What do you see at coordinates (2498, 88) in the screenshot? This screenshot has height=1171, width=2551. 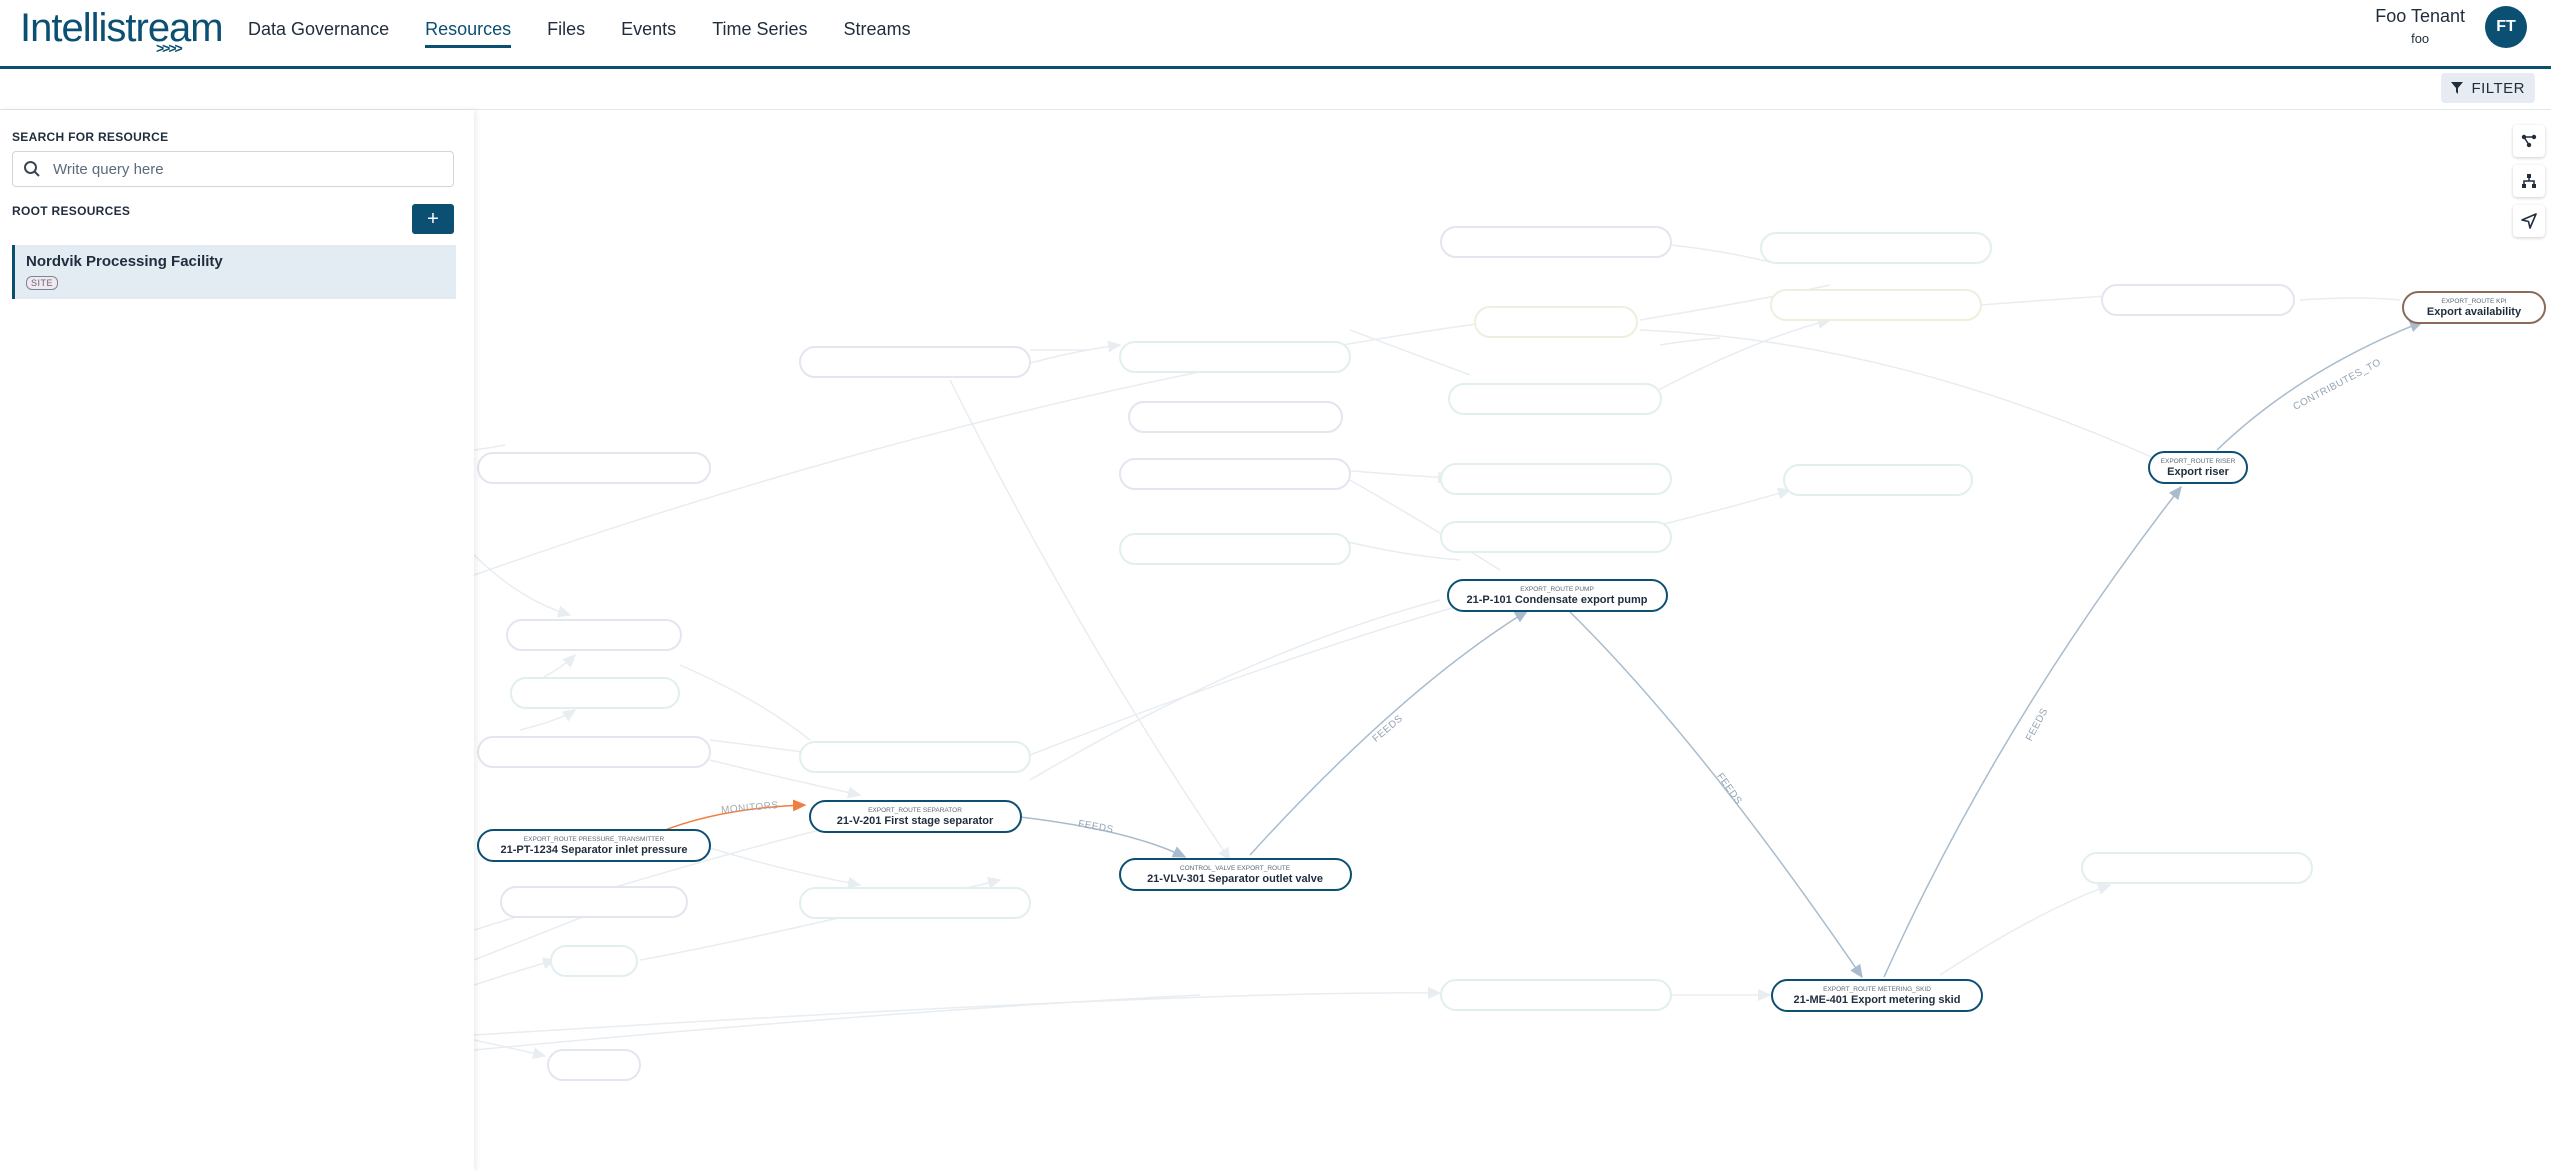 I see `filter-label: FILTER` at bounding box center [2498, 88].